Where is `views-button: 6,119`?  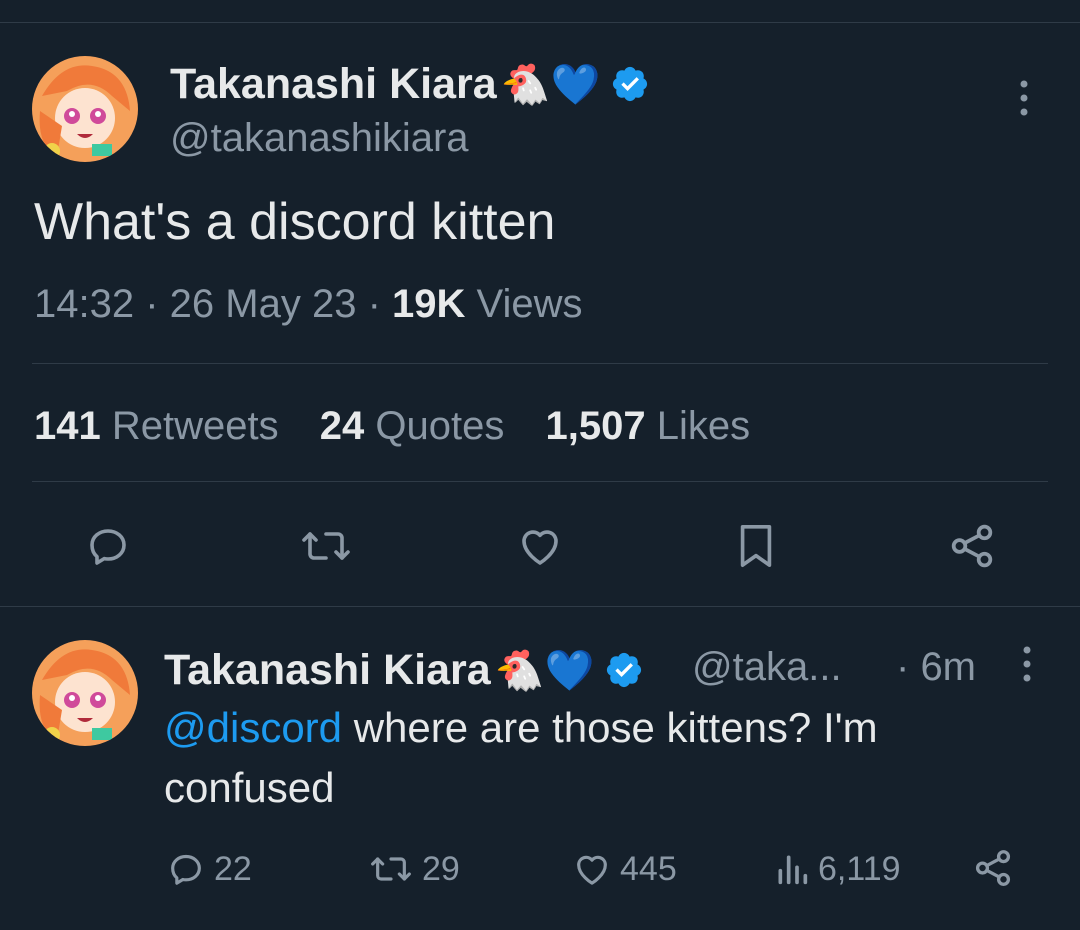 views-button: 6,119 is located at coordinates (837, 869).